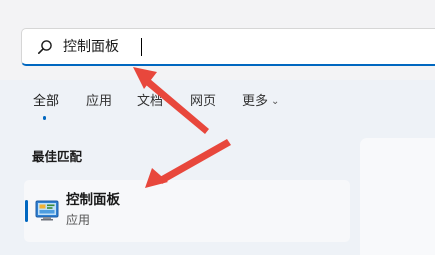 This screenshot has width=435, height=255. Describe the element at coordinates (47, 210) in the screenshot. I see `control-panel-icon` at that location.